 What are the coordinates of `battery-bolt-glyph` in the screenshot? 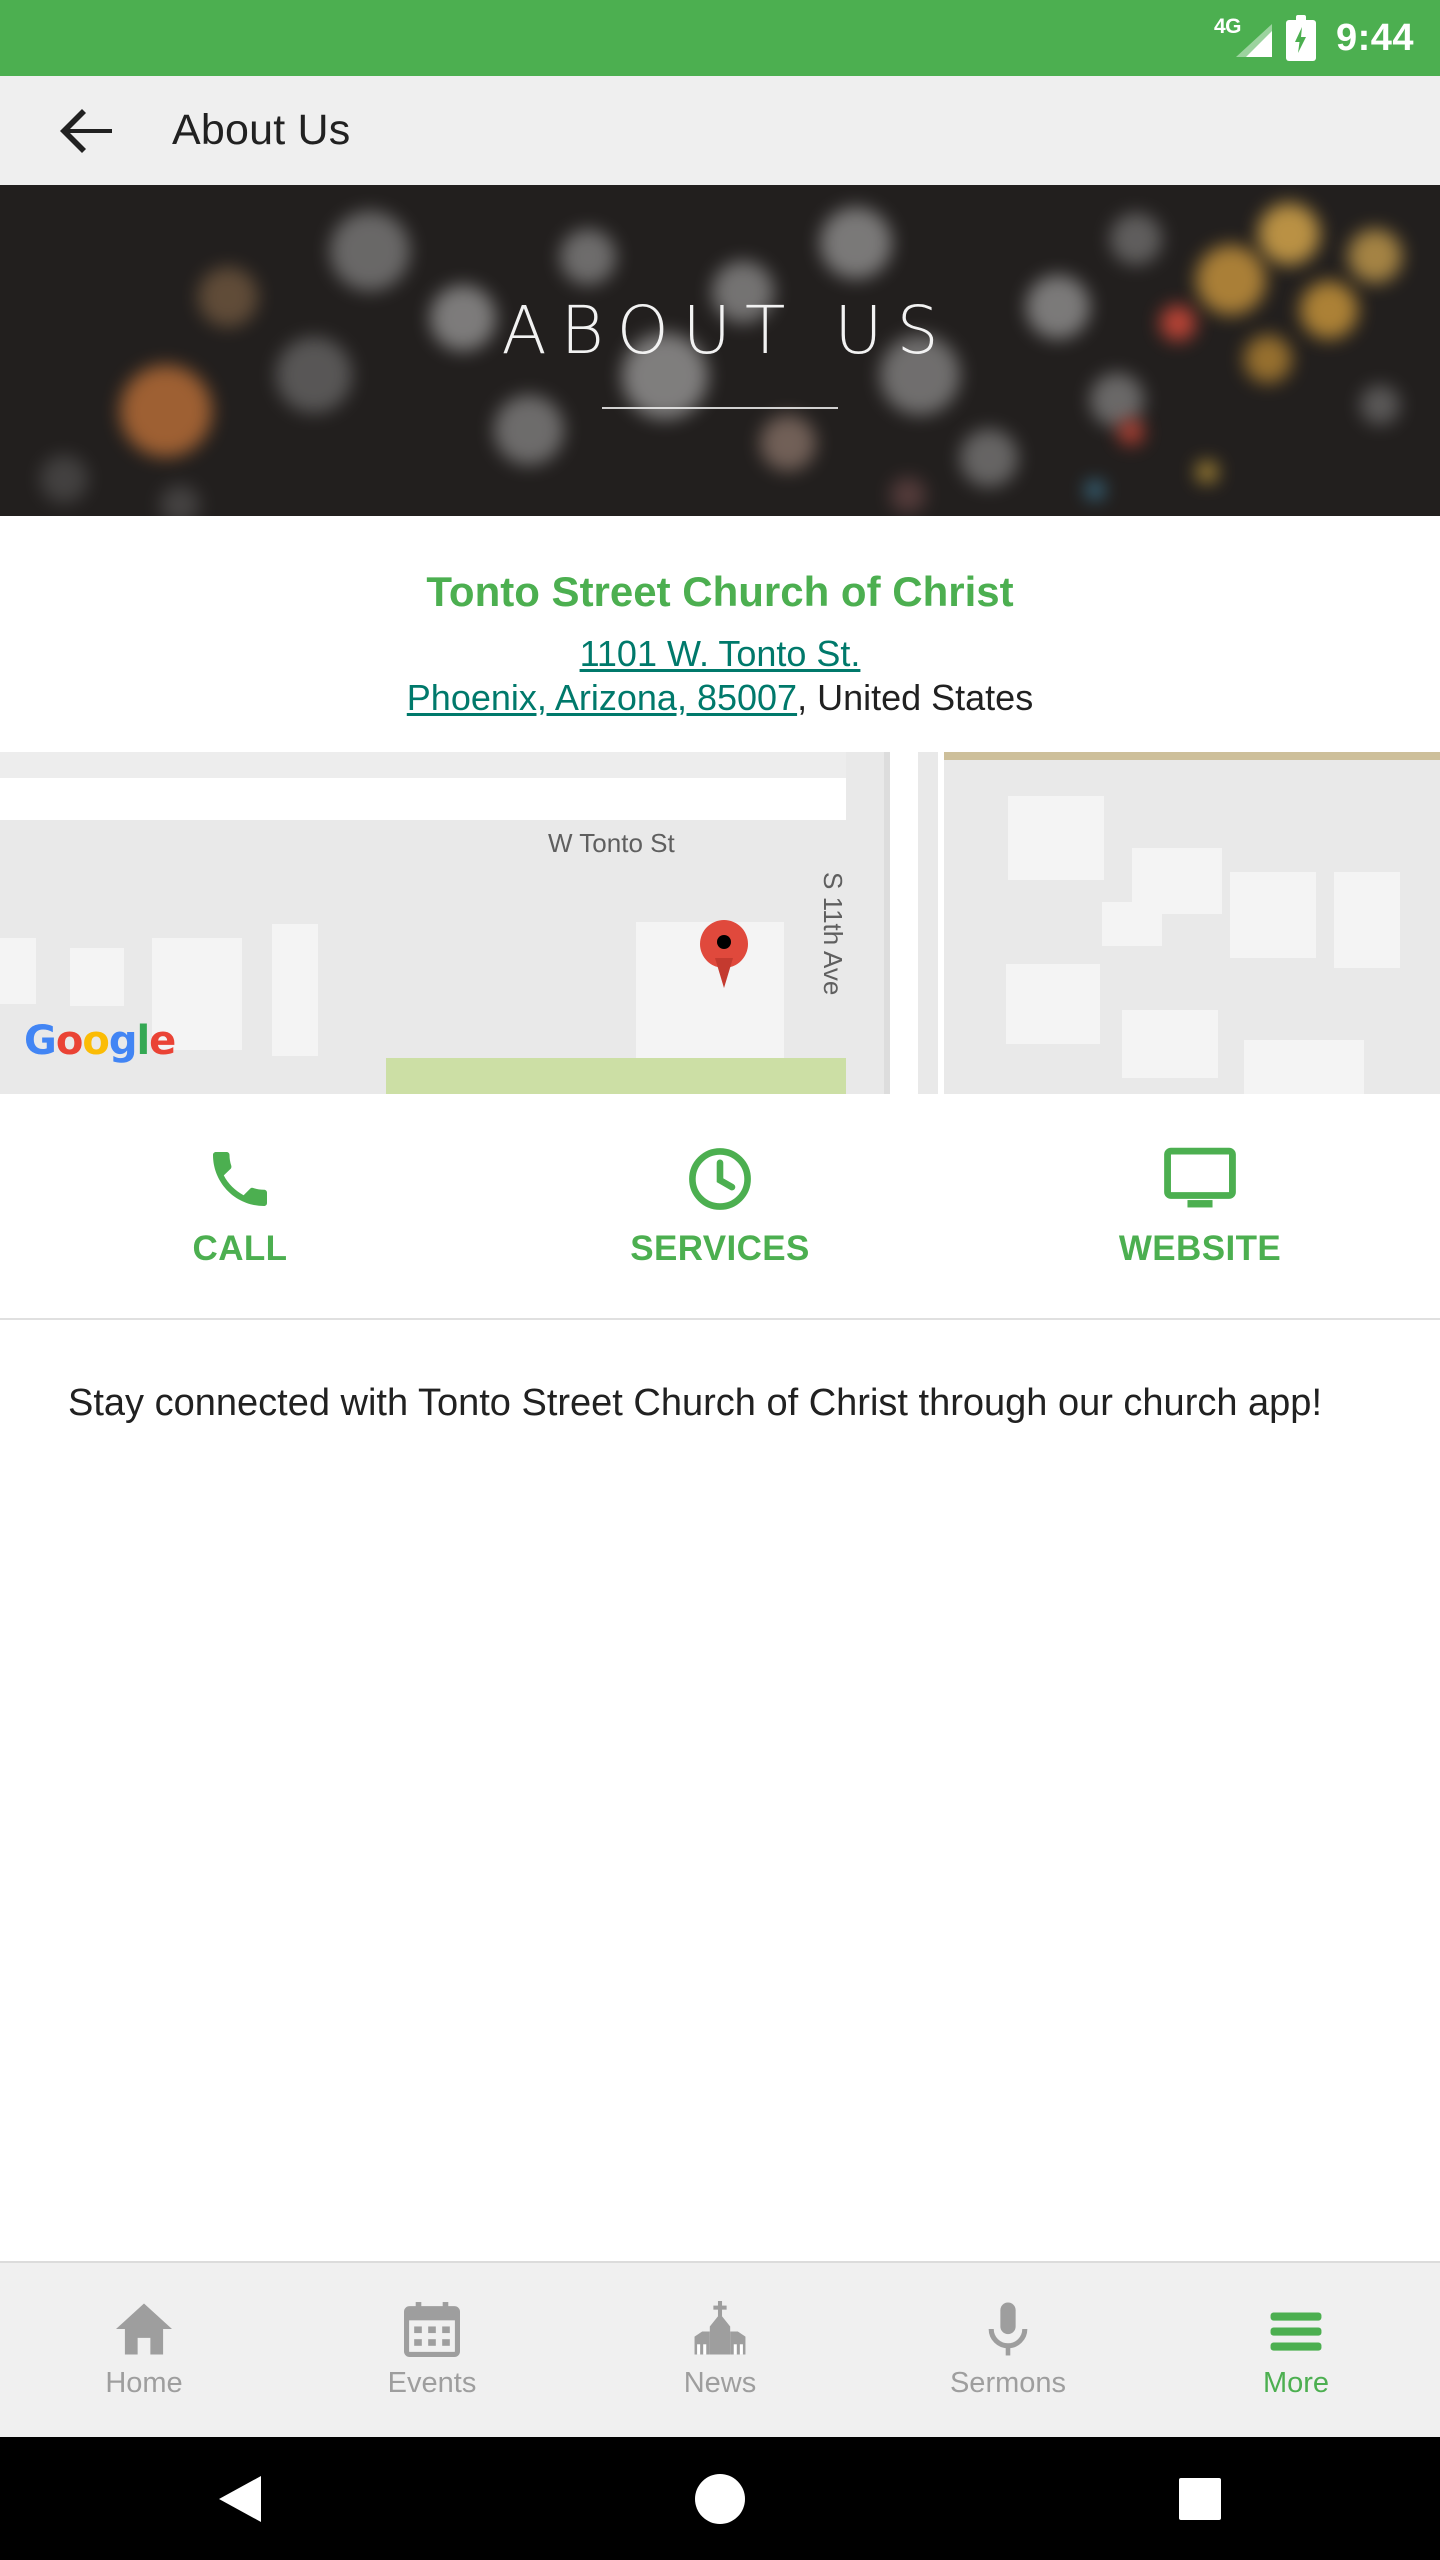 It's located at (1300, 40).